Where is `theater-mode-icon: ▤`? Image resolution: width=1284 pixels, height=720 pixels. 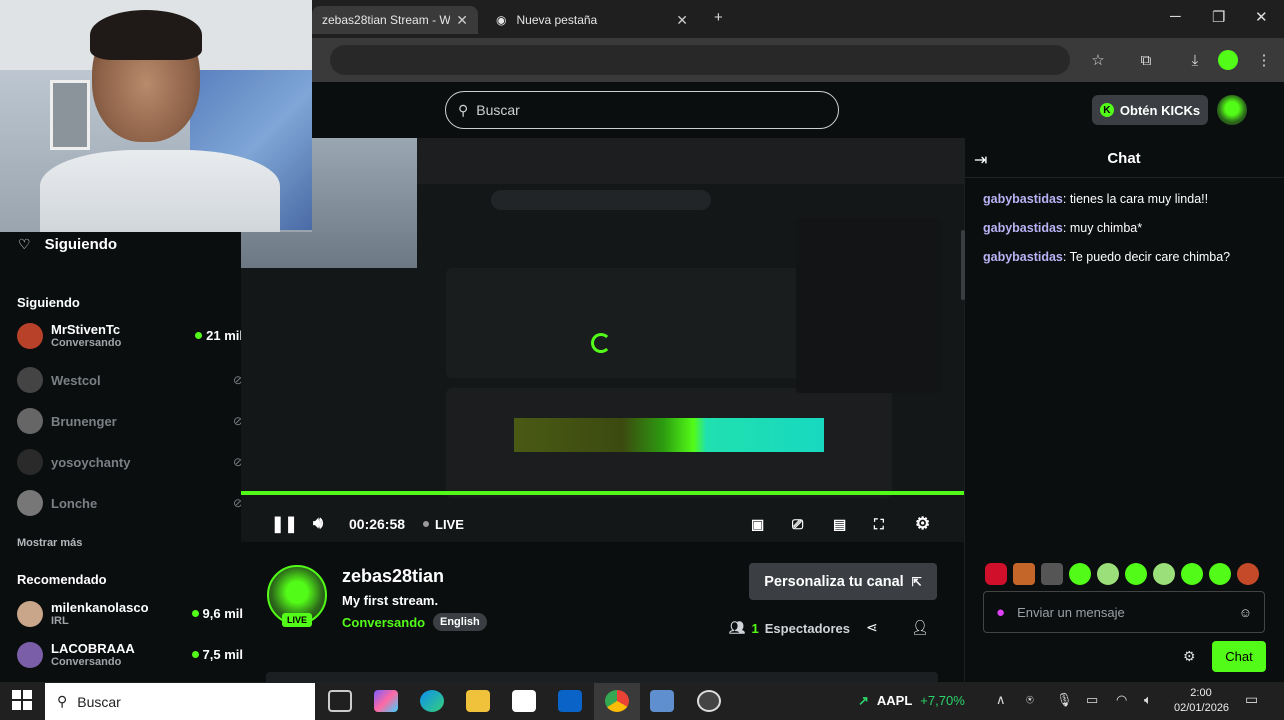 theater-mode-icon: ▤ is located at coordinates (839, 524).